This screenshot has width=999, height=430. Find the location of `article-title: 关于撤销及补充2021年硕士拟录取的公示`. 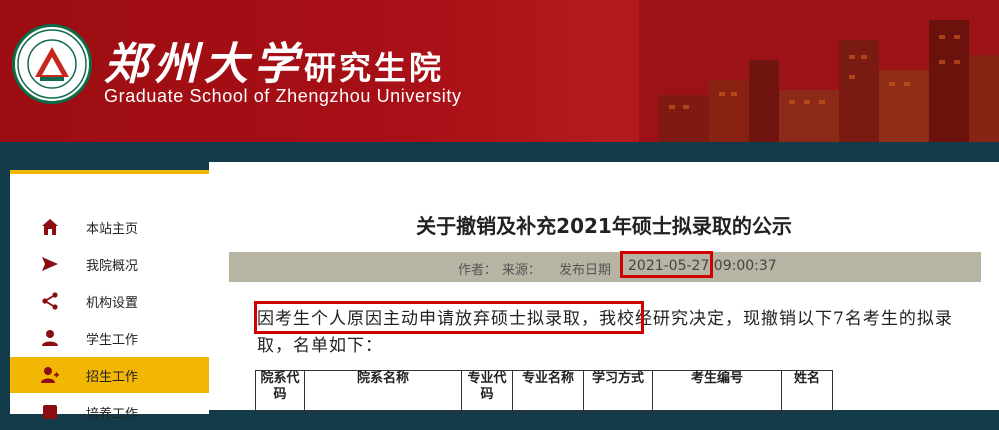

article-title: 关于撤销及补充2021年硕士拟录取的公示 is located at coordinates (604, 226).